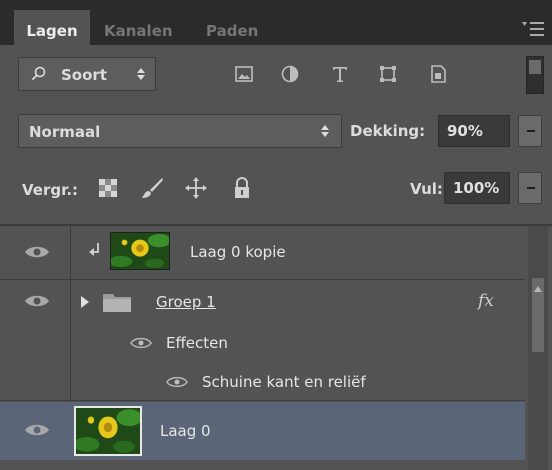 This screenshot has width=552, height=470. What do you see at coordinates (538, 348) in the screenshot?
I see `layer-list-scrollbar` at bounding box center [538, 348].